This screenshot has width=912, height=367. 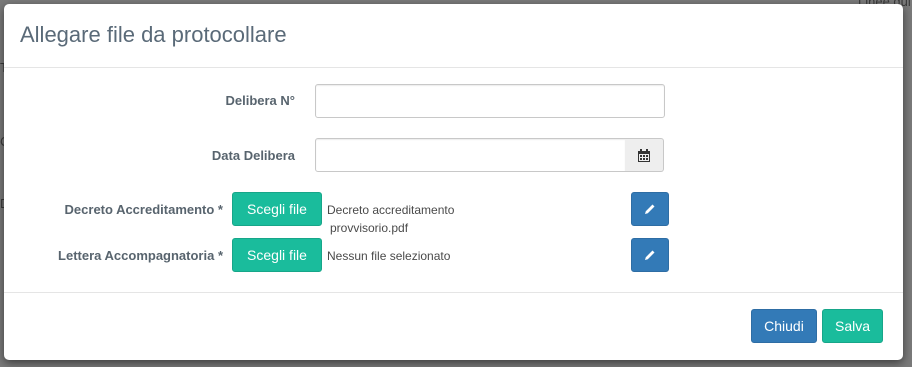 I want to click on decreto-edit-button, so click(x=650, y=209).